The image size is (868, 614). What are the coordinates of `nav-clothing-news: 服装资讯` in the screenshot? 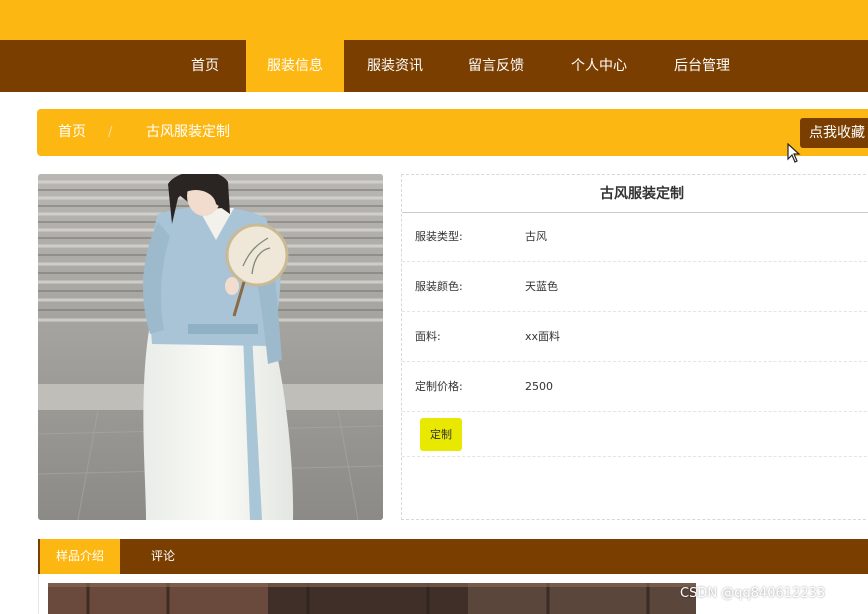 It's located at (395, 66).